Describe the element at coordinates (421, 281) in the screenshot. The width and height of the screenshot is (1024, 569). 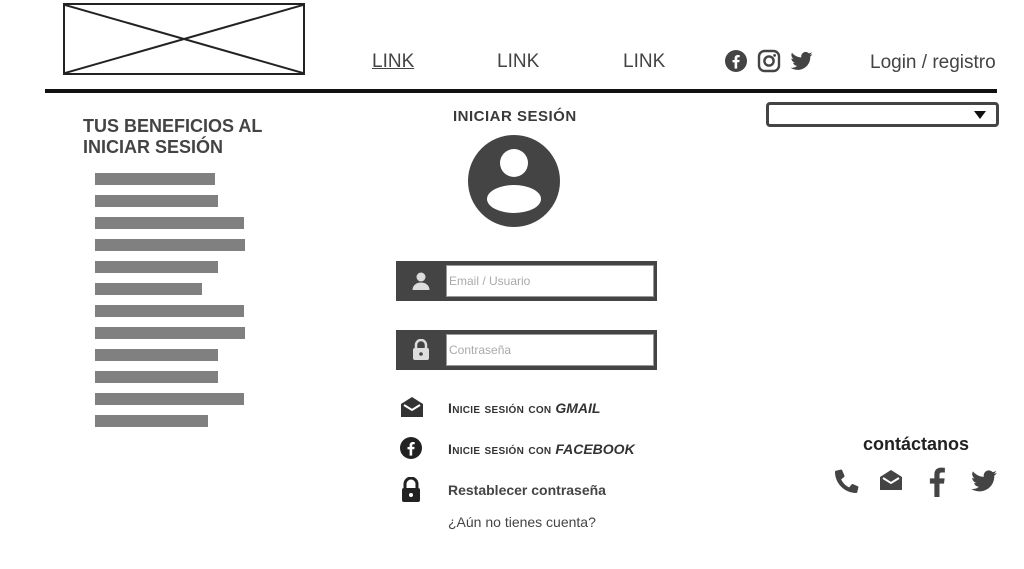
I see `user-icon` at that location.